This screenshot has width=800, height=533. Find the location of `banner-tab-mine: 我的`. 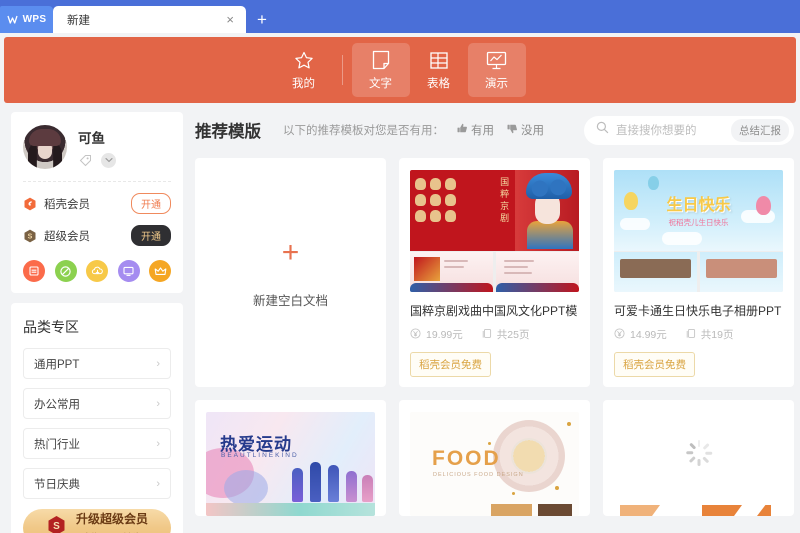

banner-tab-mine: 我的 is located at coordinates (304, 70).